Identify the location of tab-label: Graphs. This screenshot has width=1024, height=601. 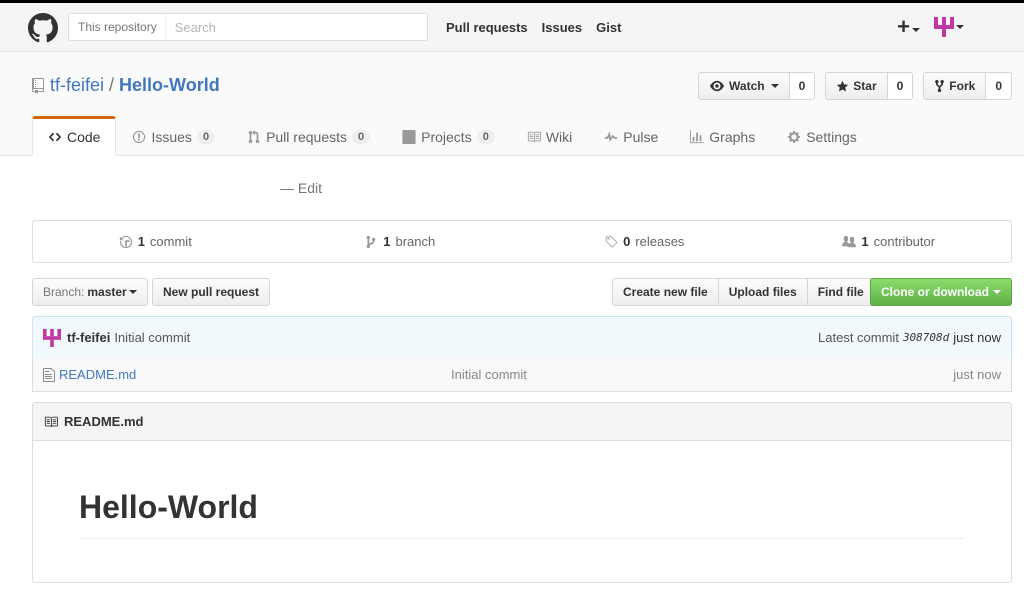
(732, 137).